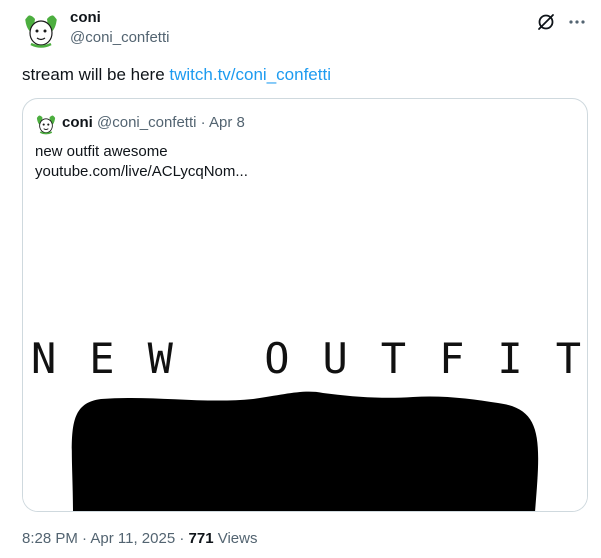 Image resolution: width=601 pixels, height=558 pixels. Describe the element at coordinates (119, 38) in the screenshot. I see `author-handle: @coni_confetti` at that location.